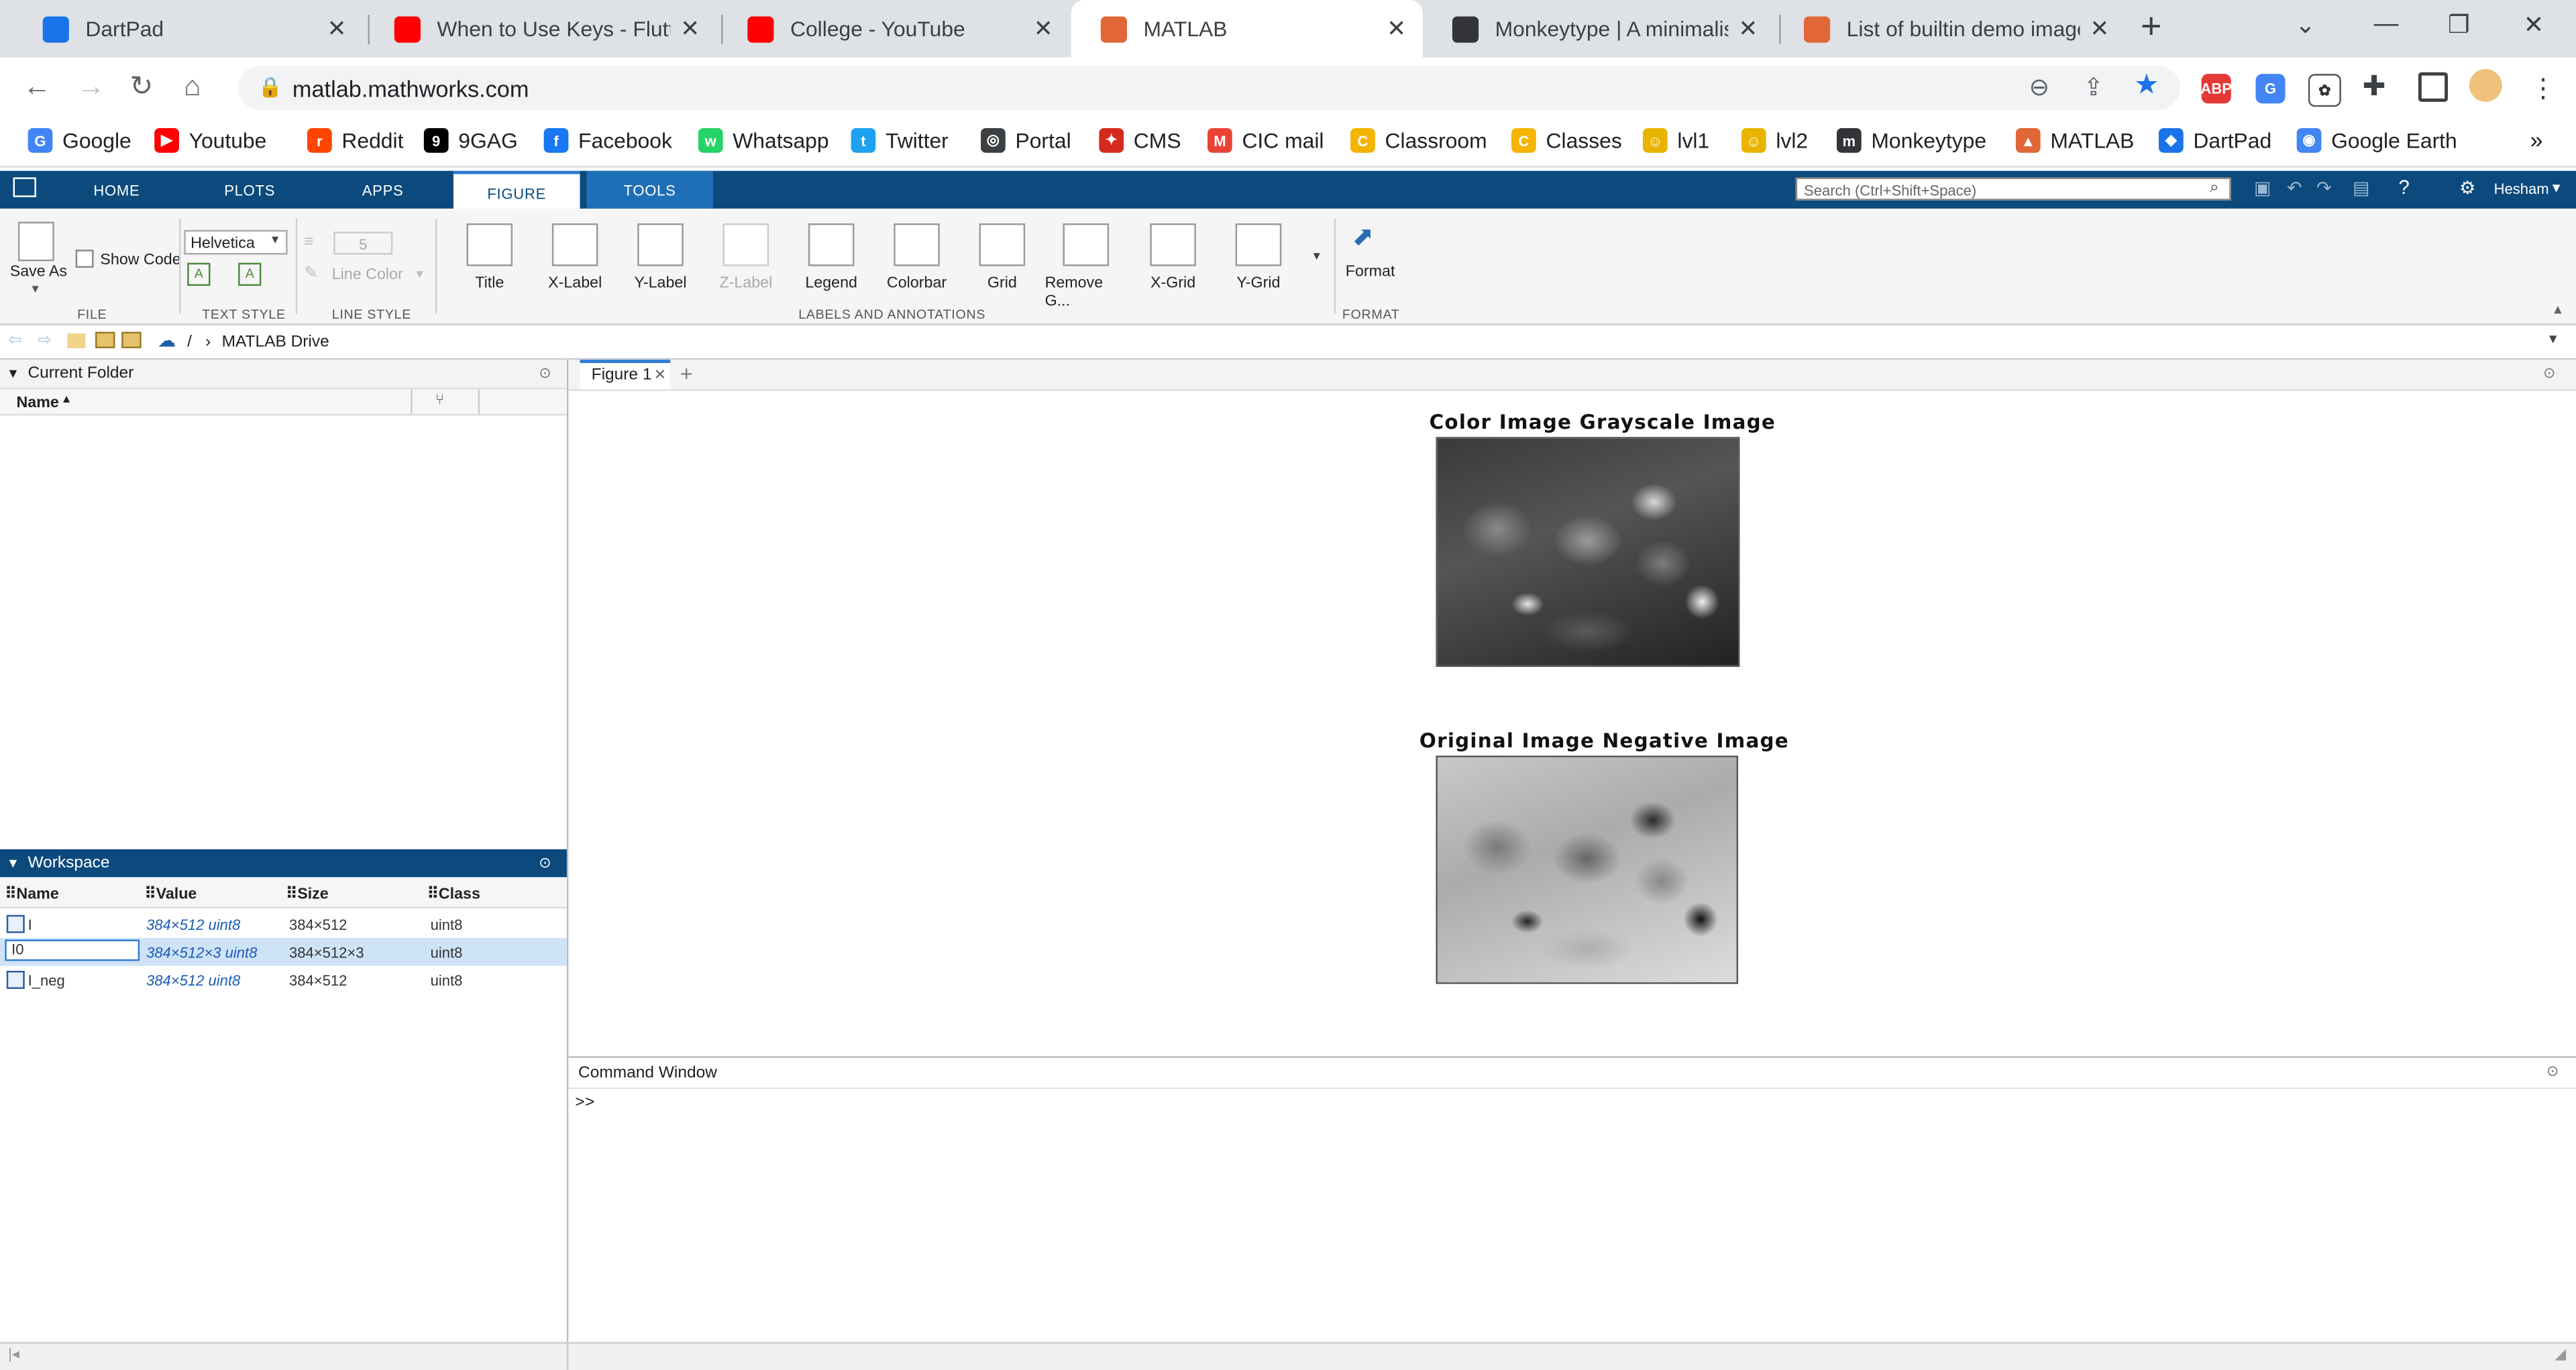 The height and width of the screenshot is (1370, 2576). I want to click on bookmark-star-icon: ★, so click(2146, 85).